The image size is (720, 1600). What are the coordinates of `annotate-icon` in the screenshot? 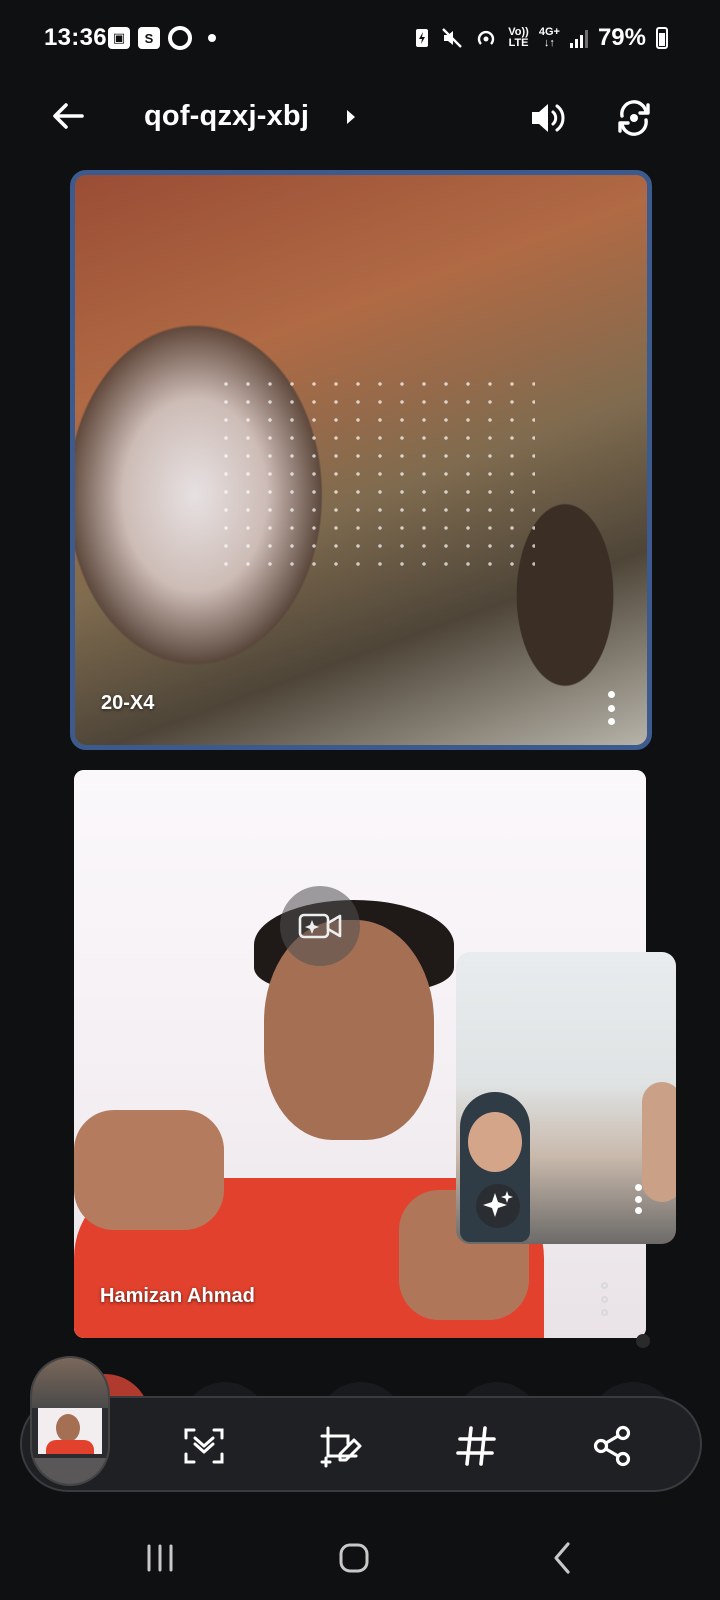 It's located at (341, 1447).